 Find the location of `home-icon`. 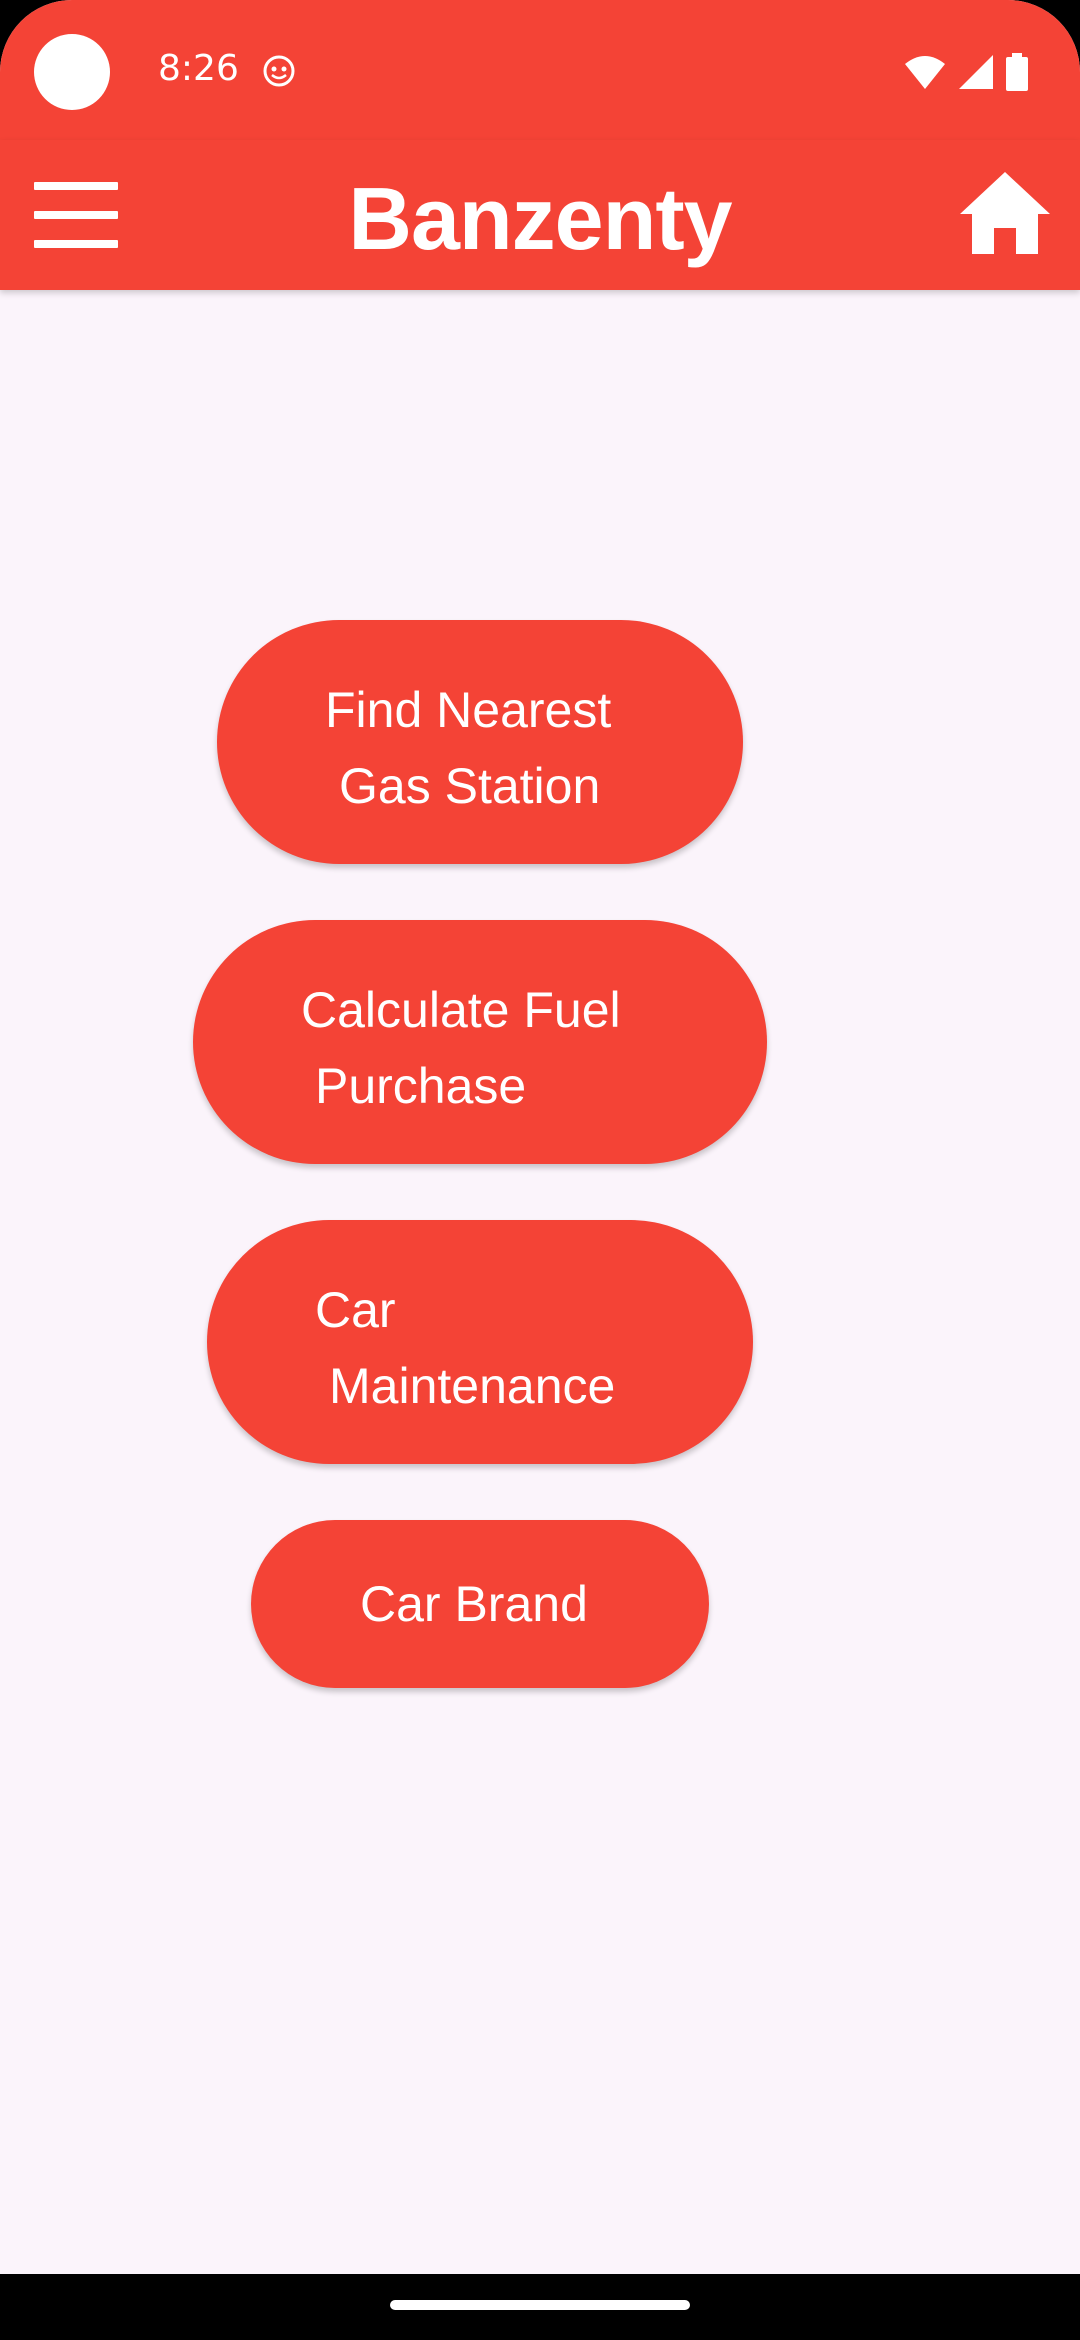

home-icon is located at coordinates (1005, 213).